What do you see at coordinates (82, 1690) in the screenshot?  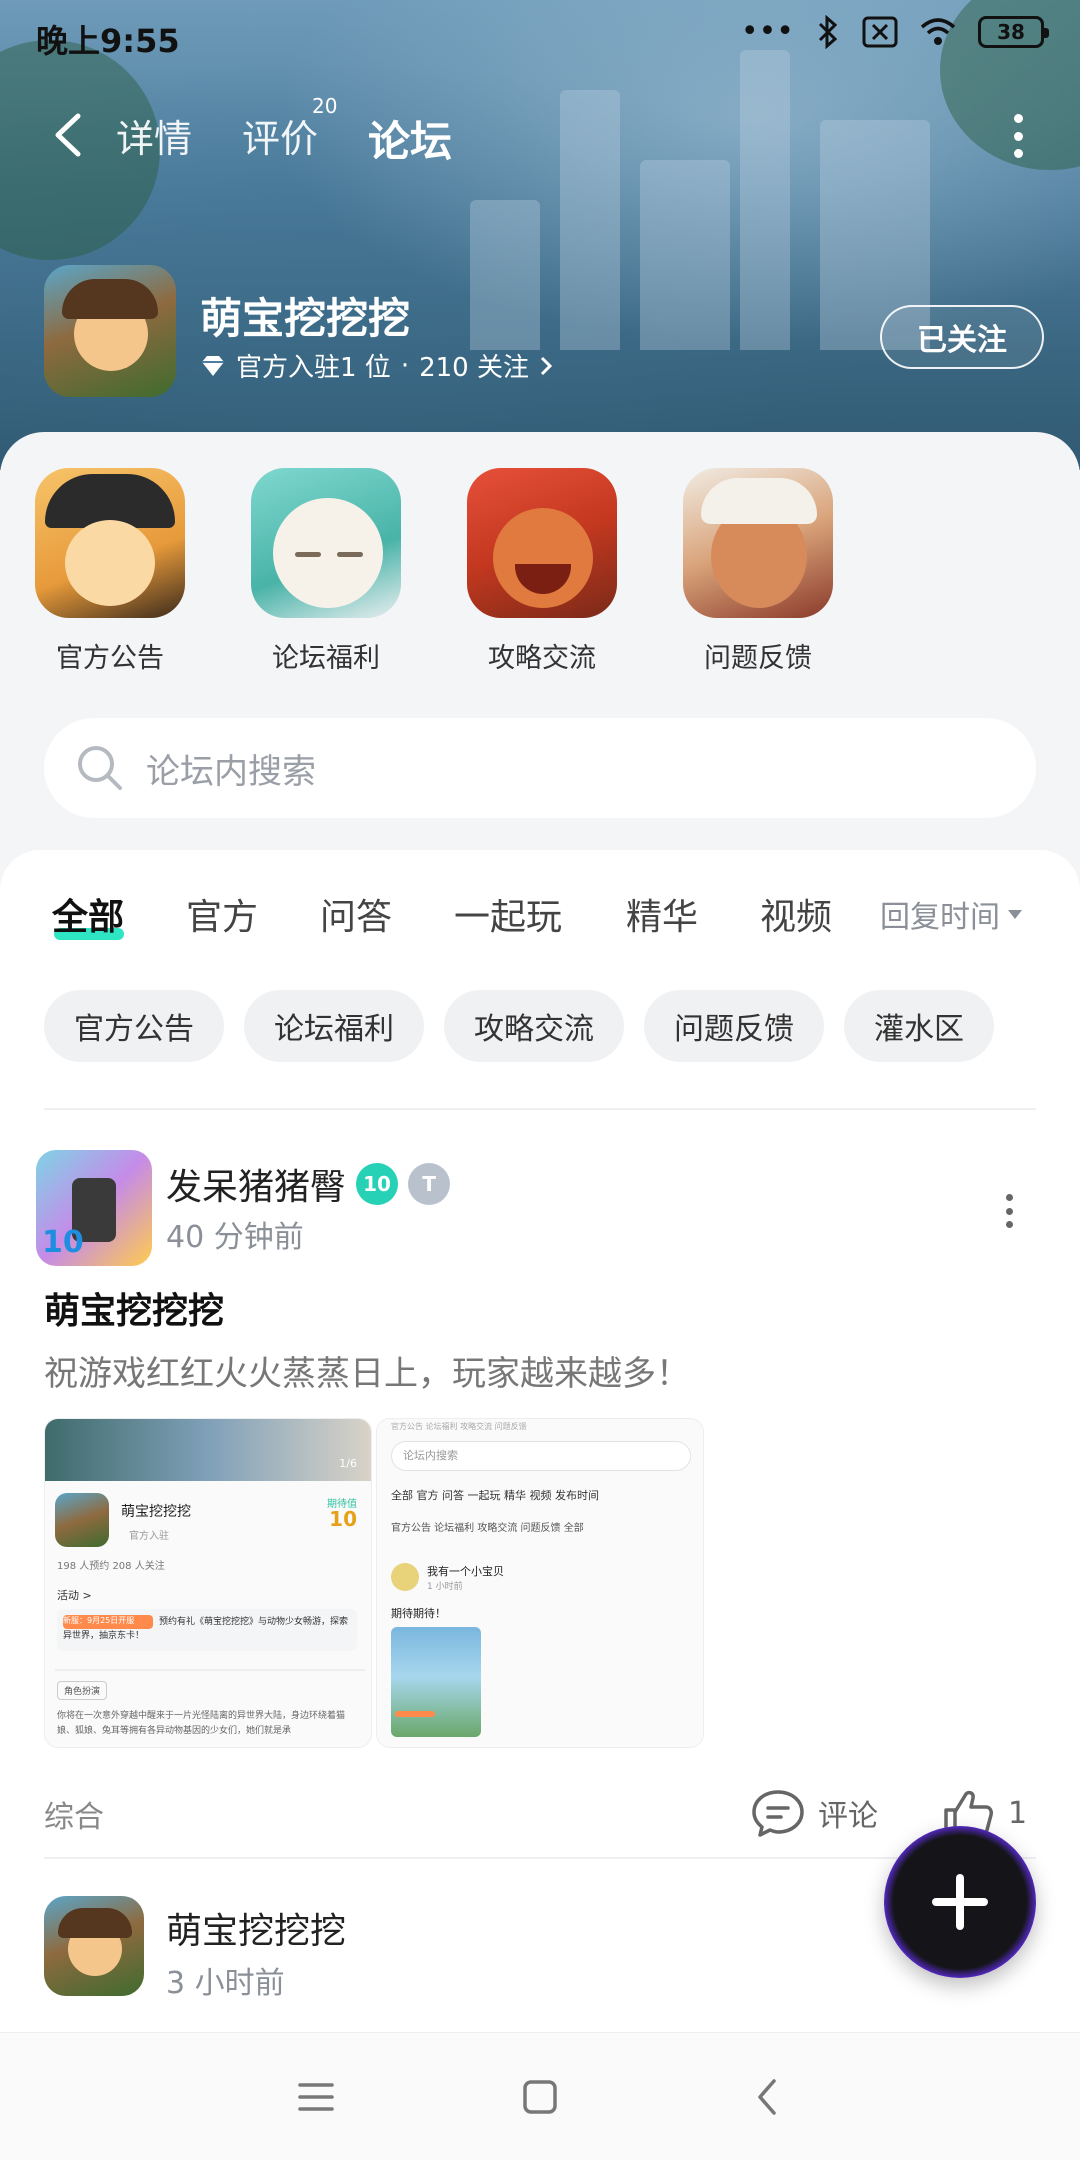 I see `mini-section: 角色扮演` at bounding box center [82, 1690].